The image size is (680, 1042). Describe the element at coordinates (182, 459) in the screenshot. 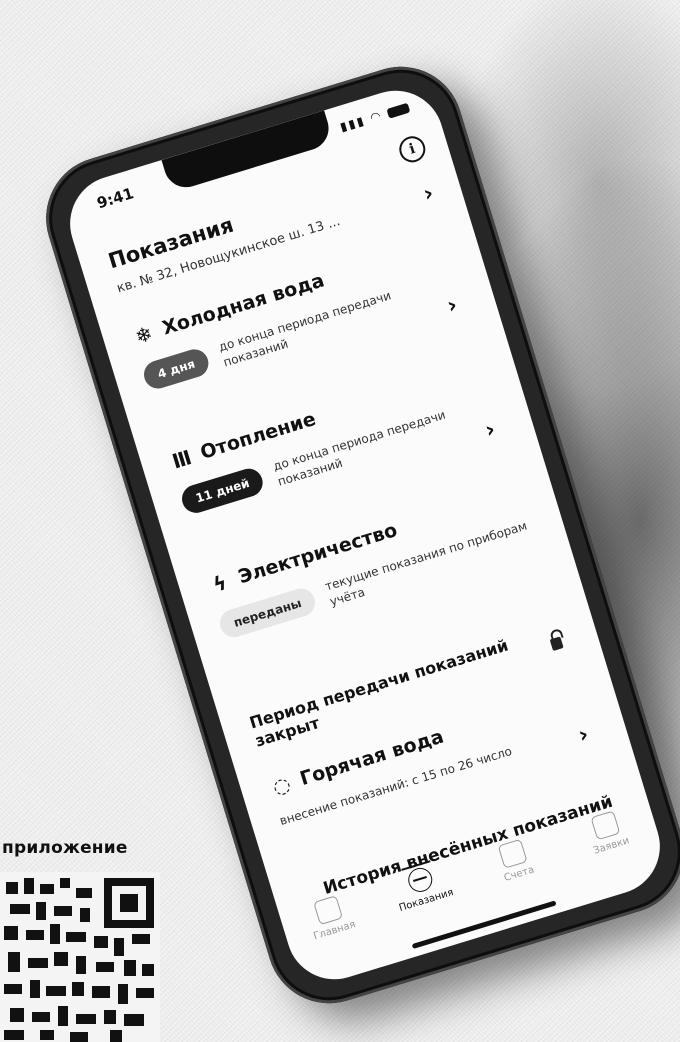

I see `radiator-icon: Ⅲ` at that location.